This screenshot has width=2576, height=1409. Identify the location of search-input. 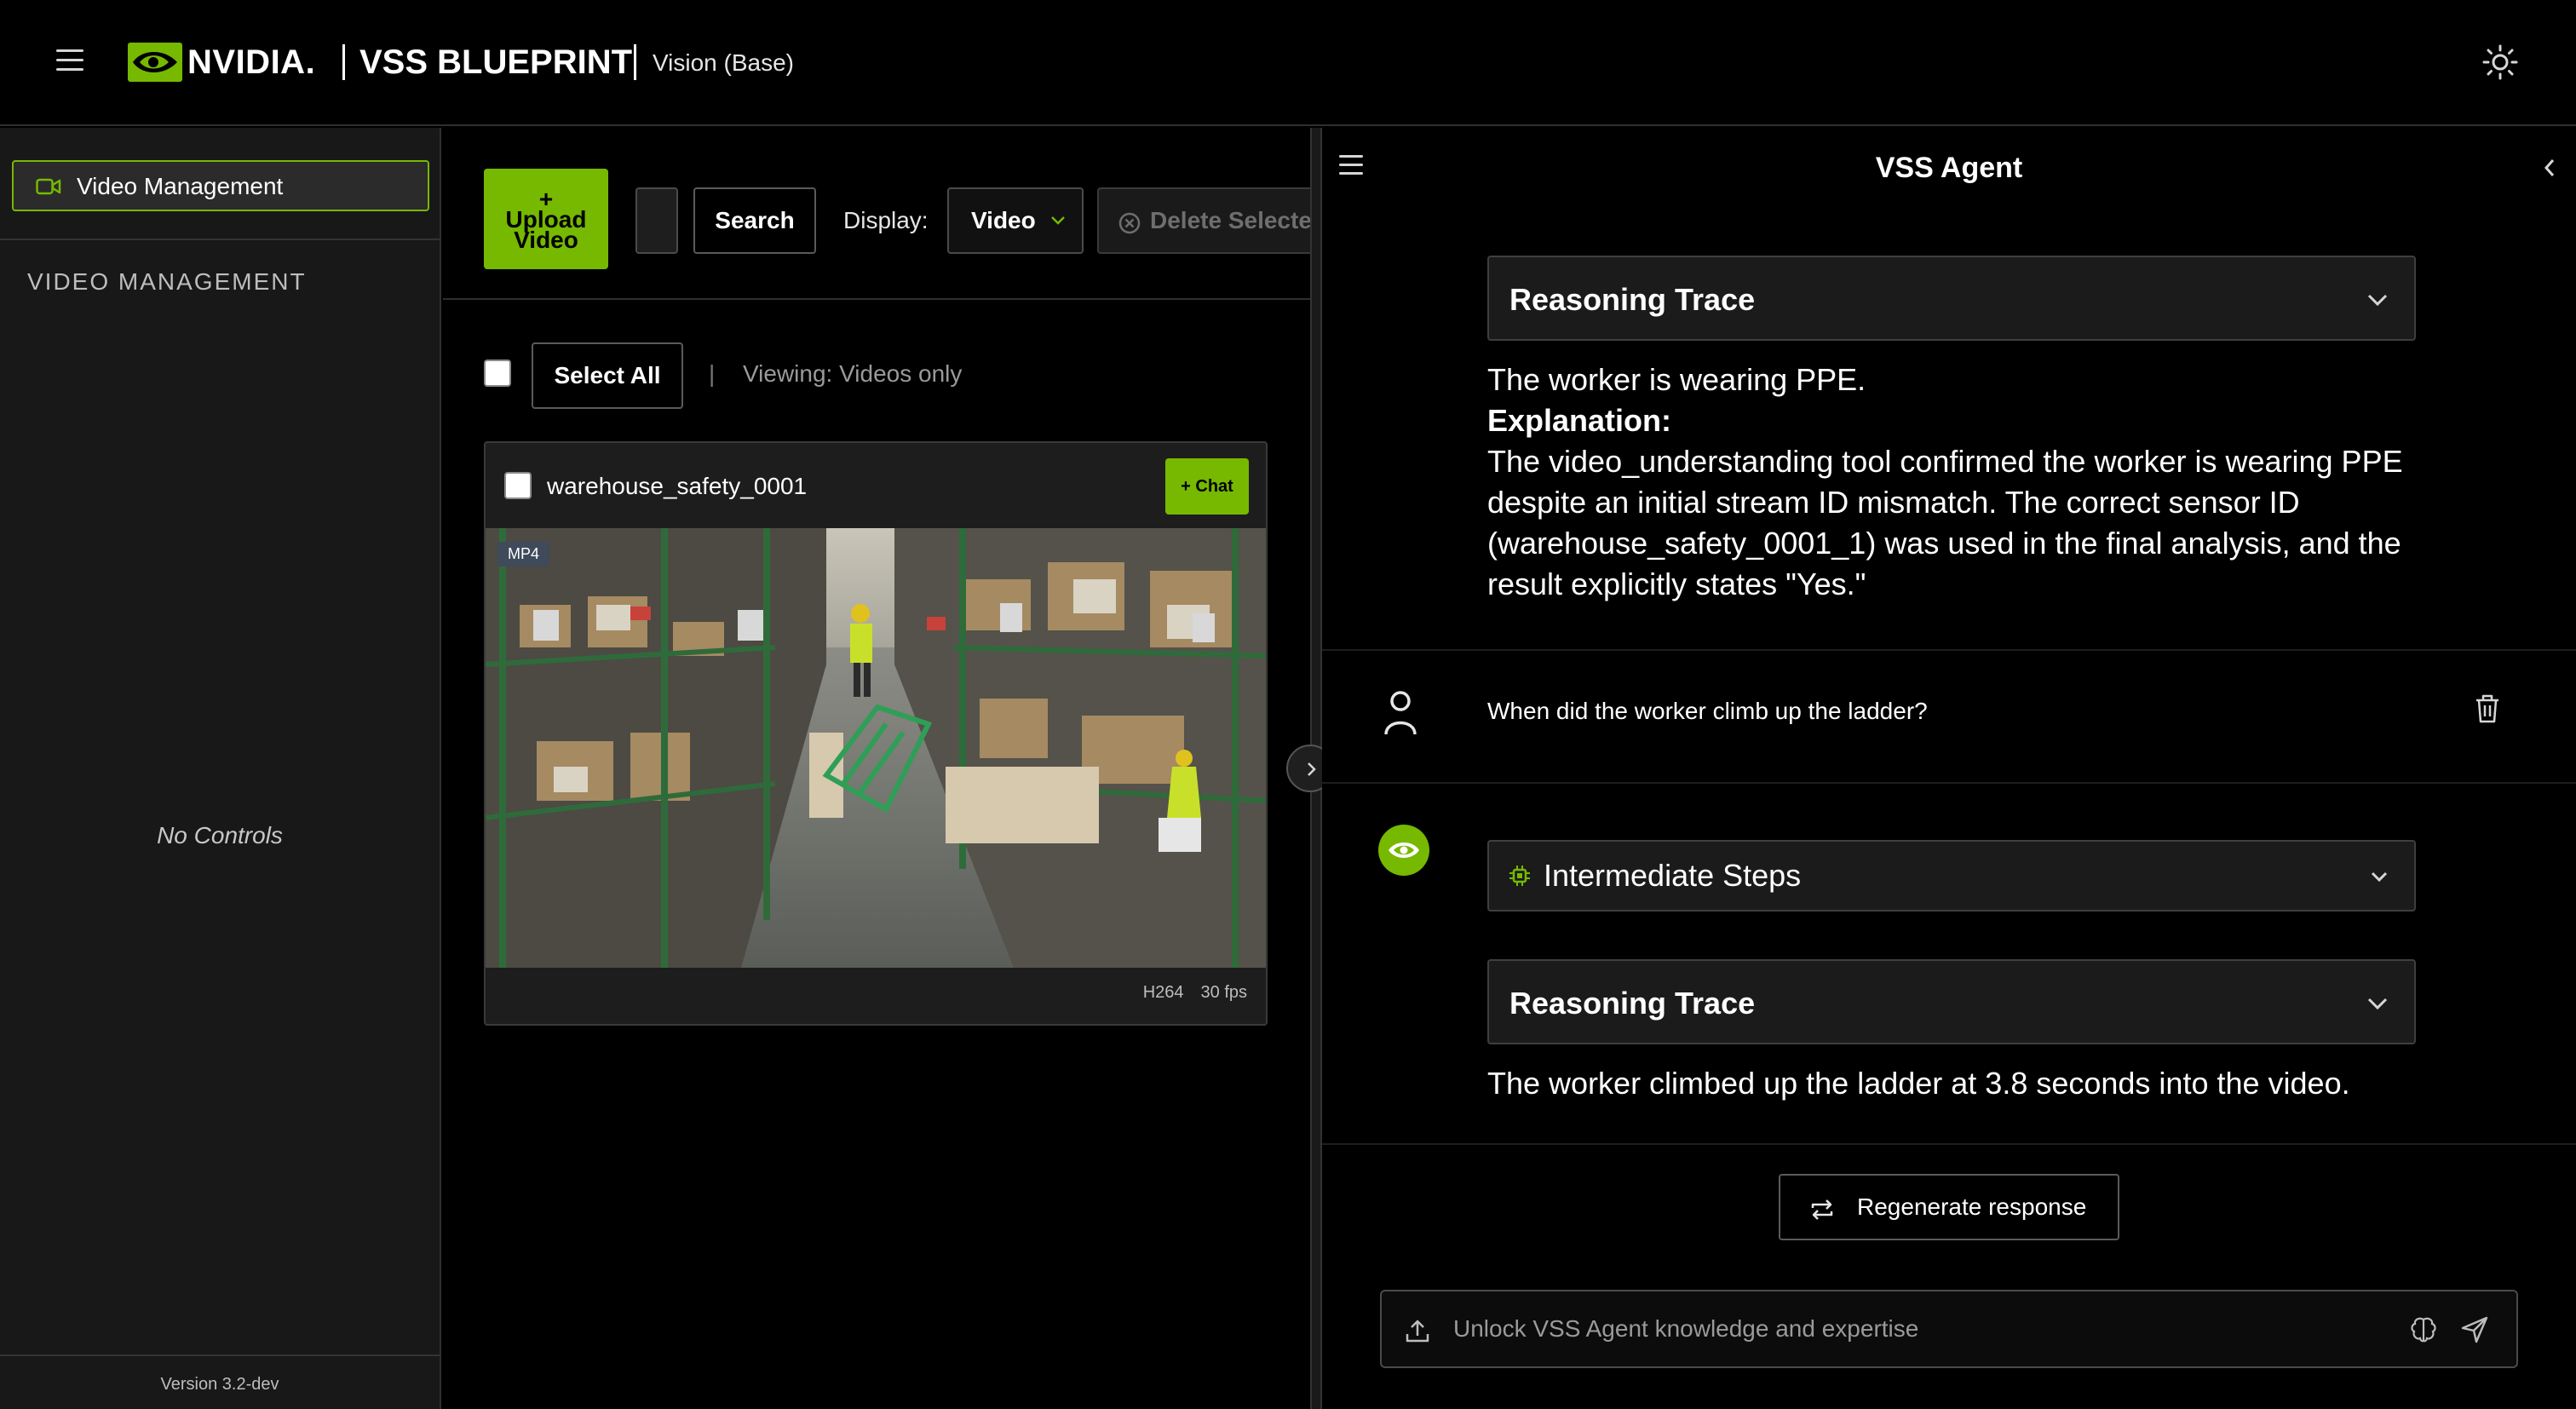
(657, 220).